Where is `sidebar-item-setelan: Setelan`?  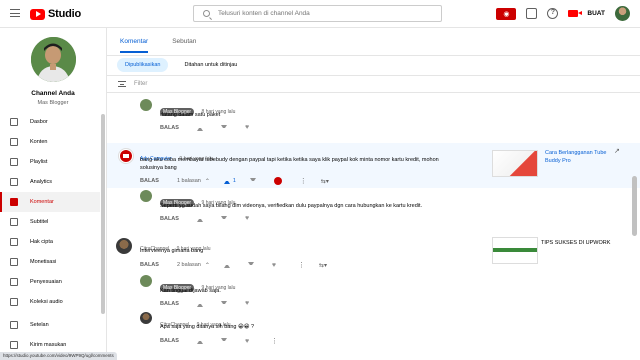 sidebar-item-setelan: Setelan is located at coordinates (50, 325).